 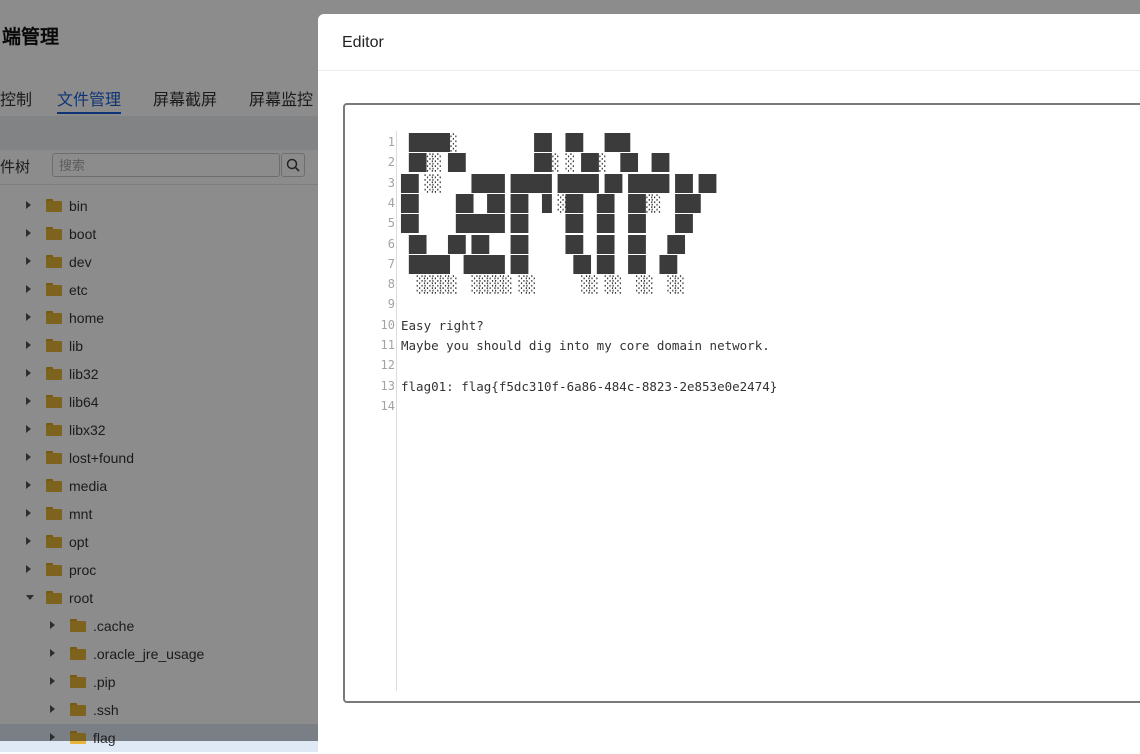 I want to click on code-line: █████ █████ ██ ██ ██ ██ ██, so click(x=539, y=264).